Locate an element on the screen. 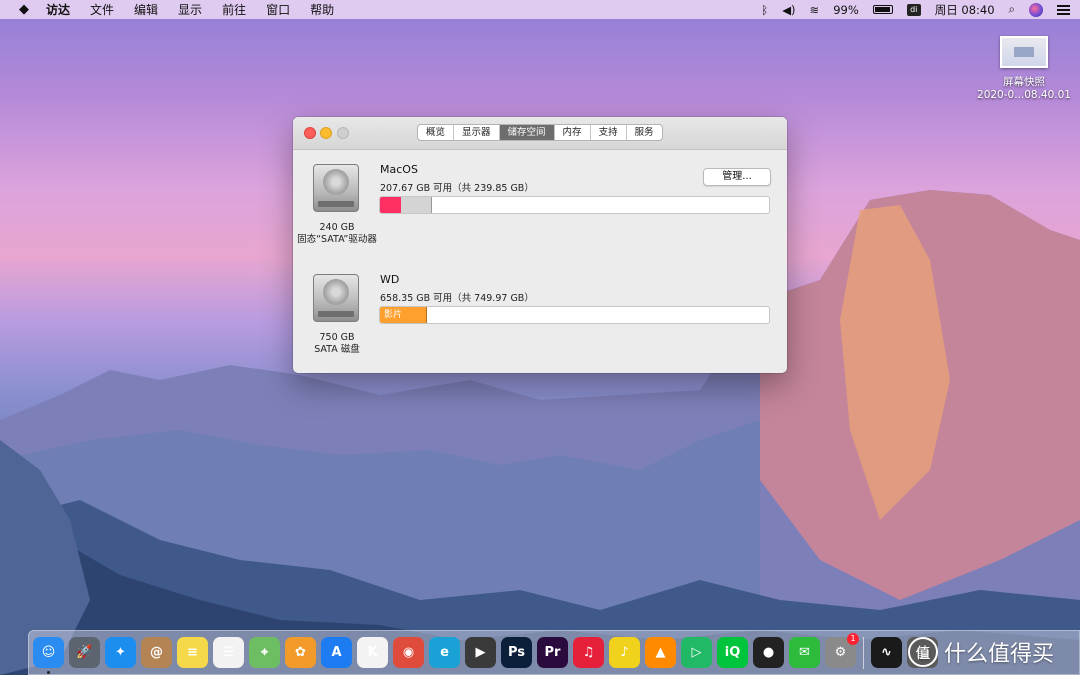 This screenshot has width=1080, height=675. volume-icon: ◀) is located at coordinates (788, 10).